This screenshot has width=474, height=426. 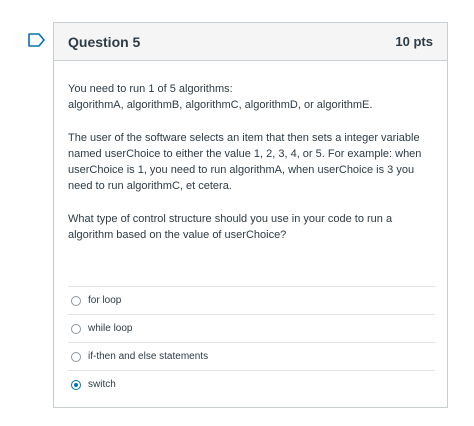 I want to click on answer-option-switch: switch, so click(x=251, y=384).